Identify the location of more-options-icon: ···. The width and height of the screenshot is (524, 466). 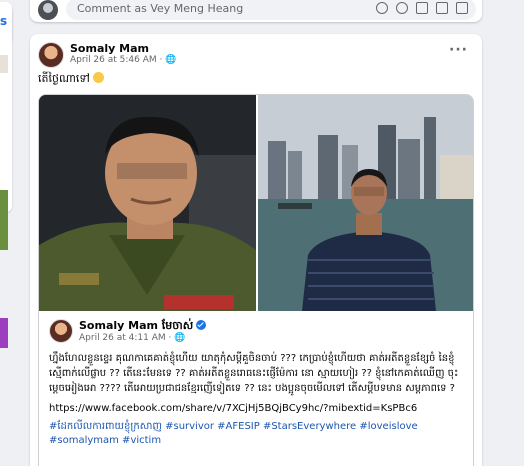
(458, 50).